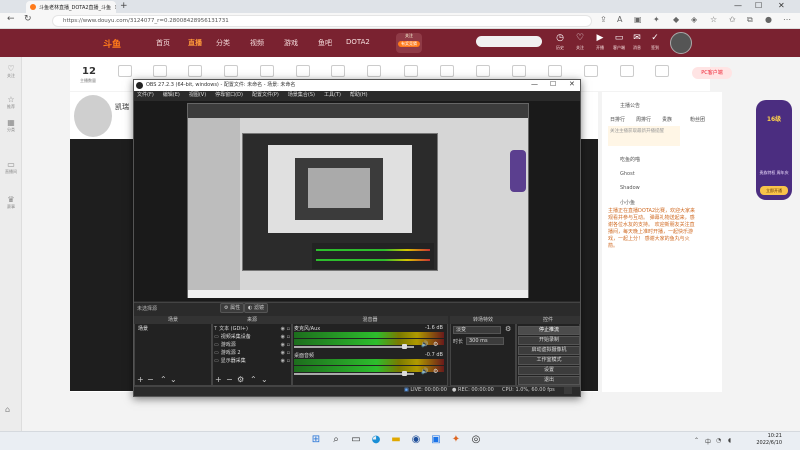 The image size is (800, 450). I want to click on obs-maximize-button: ☐, so click(553, 84).